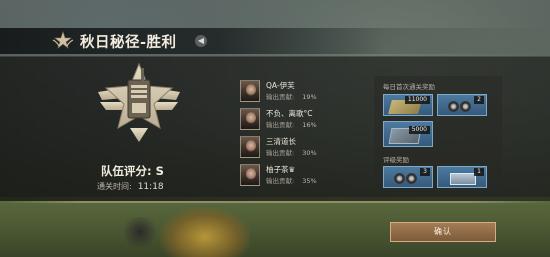  Describe the element at coordinates (114, 186) in the screenshot. I see `clear-time-label: 通关时间:` at that location.